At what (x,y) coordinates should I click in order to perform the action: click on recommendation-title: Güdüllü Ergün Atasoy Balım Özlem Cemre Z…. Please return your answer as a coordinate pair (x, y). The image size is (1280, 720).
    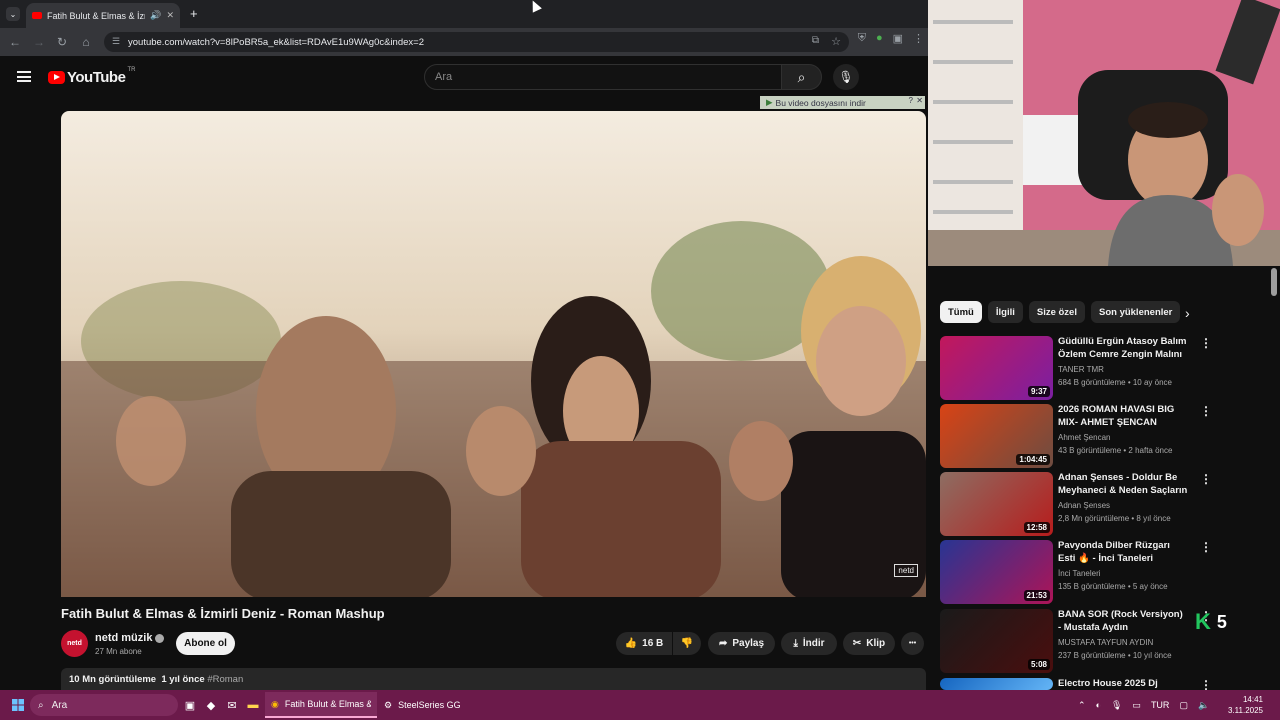
    Looking at the image, I should click on (1123, 348).